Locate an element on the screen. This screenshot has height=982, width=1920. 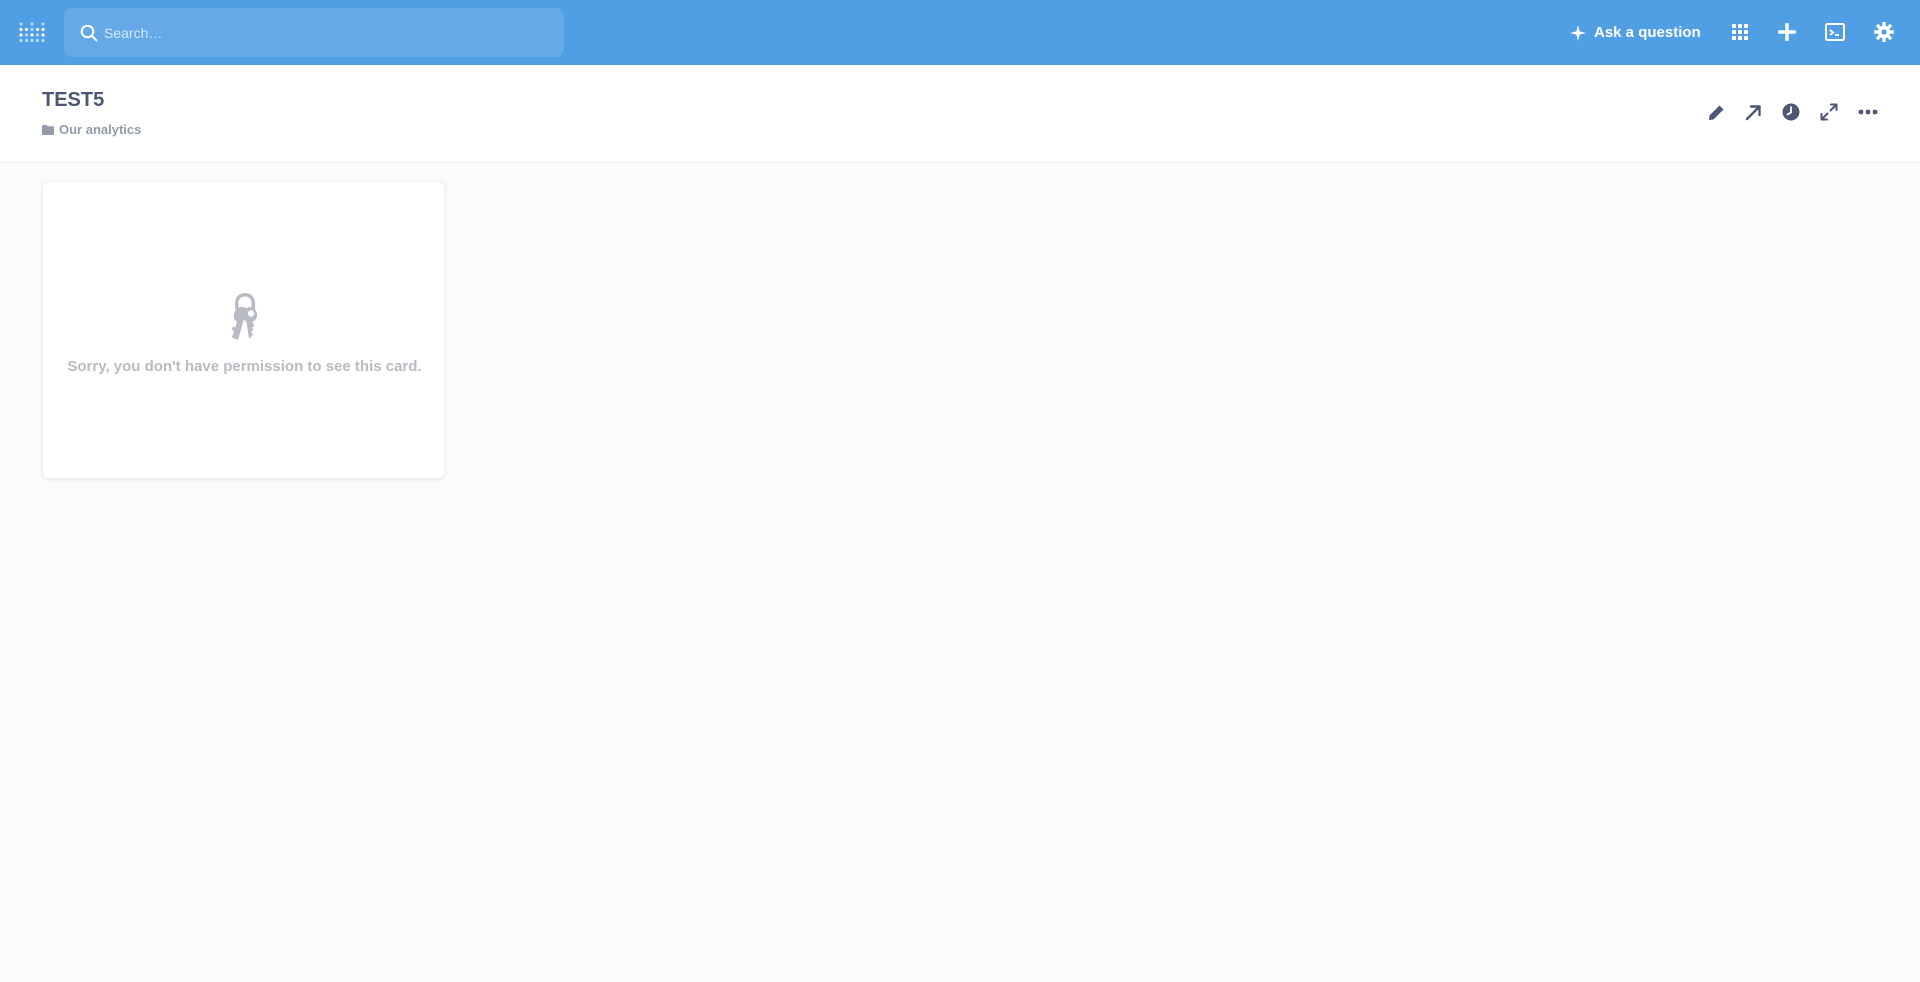
grid-icon is located at coordinates (1740, 32).